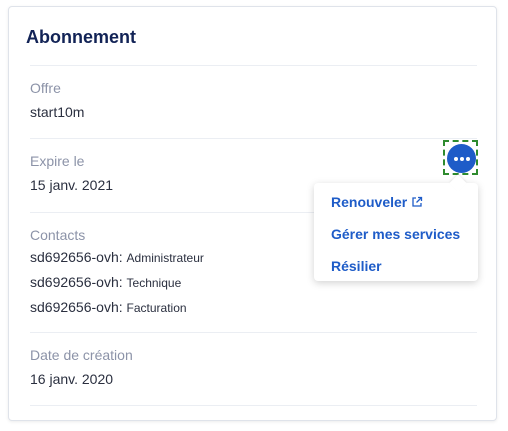 This screenshot has height=431, width=508. What do you see at coordinates (165, 258) in the screenshot?
I see `contact-role: Administrateur` at bounding box center [165, 258].